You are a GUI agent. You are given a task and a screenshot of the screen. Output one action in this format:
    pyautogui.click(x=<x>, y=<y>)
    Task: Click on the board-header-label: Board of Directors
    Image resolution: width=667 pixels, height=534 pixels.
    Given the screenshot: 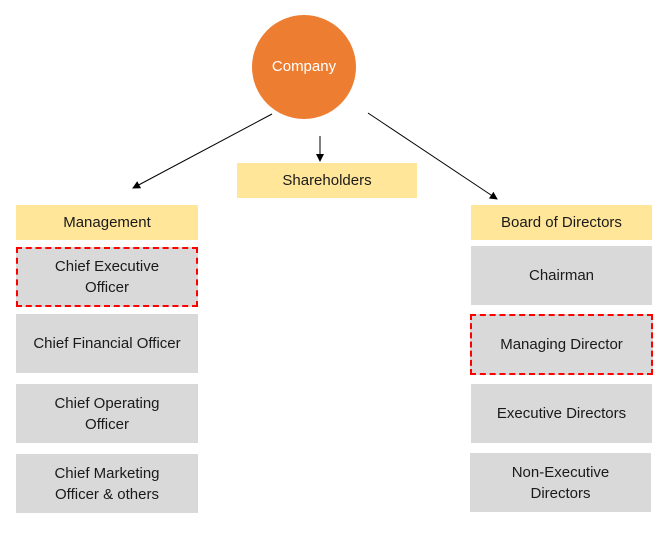 What is the action you would take?
    pyautogui.click(x=561, y=222)
    